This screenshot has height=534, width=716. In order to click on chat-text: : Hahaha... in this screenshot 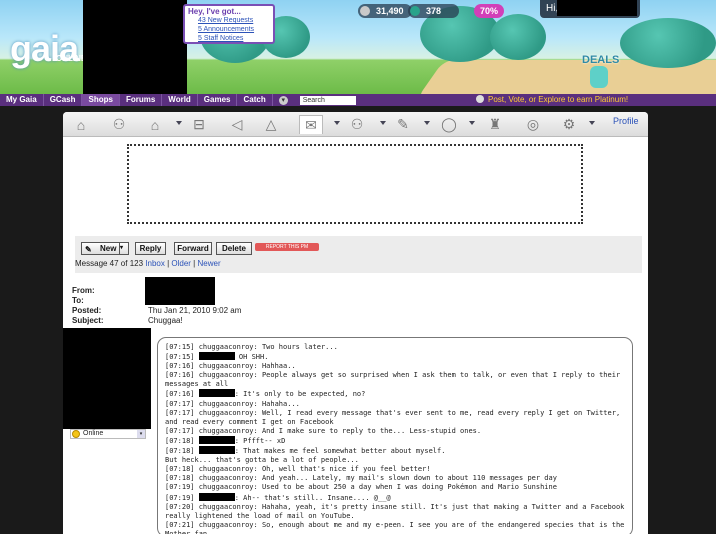, I will do `click(276, 403)`.